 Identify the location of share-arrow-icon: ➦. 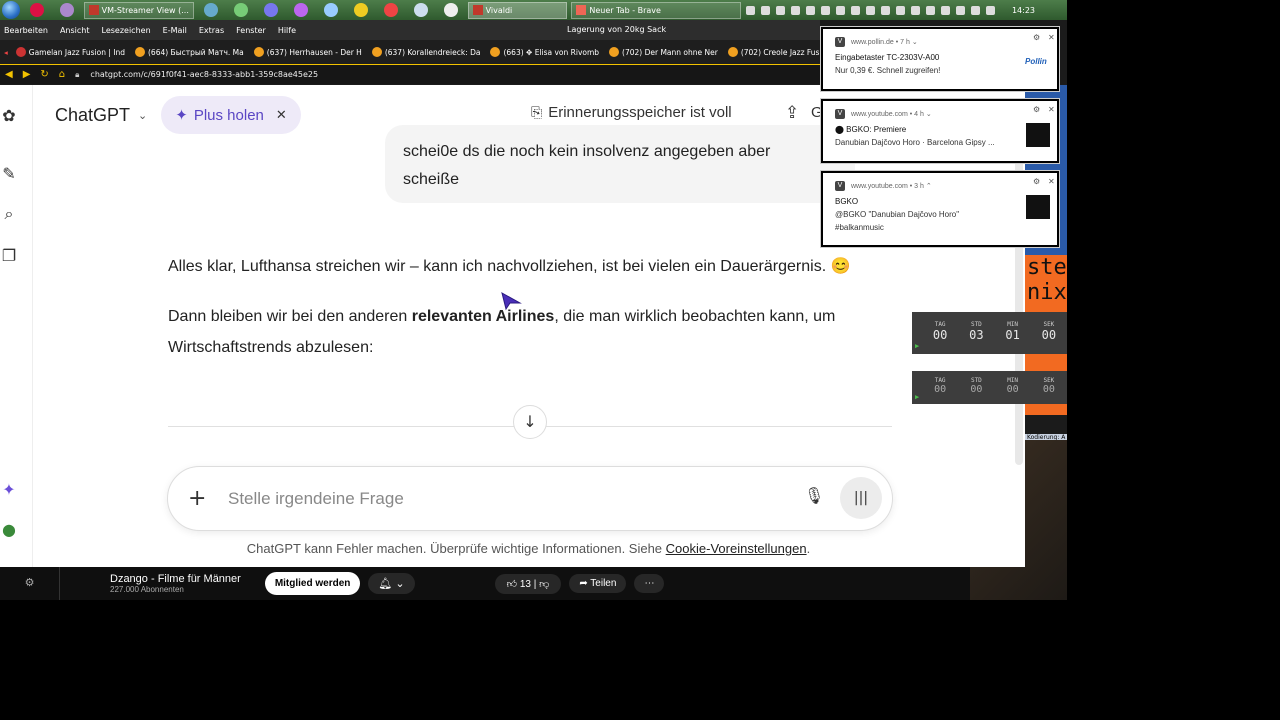
(585, 583).